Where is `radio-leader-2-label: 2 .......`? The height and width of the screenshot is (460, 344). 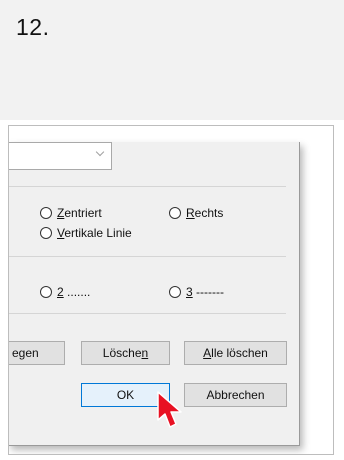
radio-leader-2-label: 2 ....... is located at coordinates (74, 292).